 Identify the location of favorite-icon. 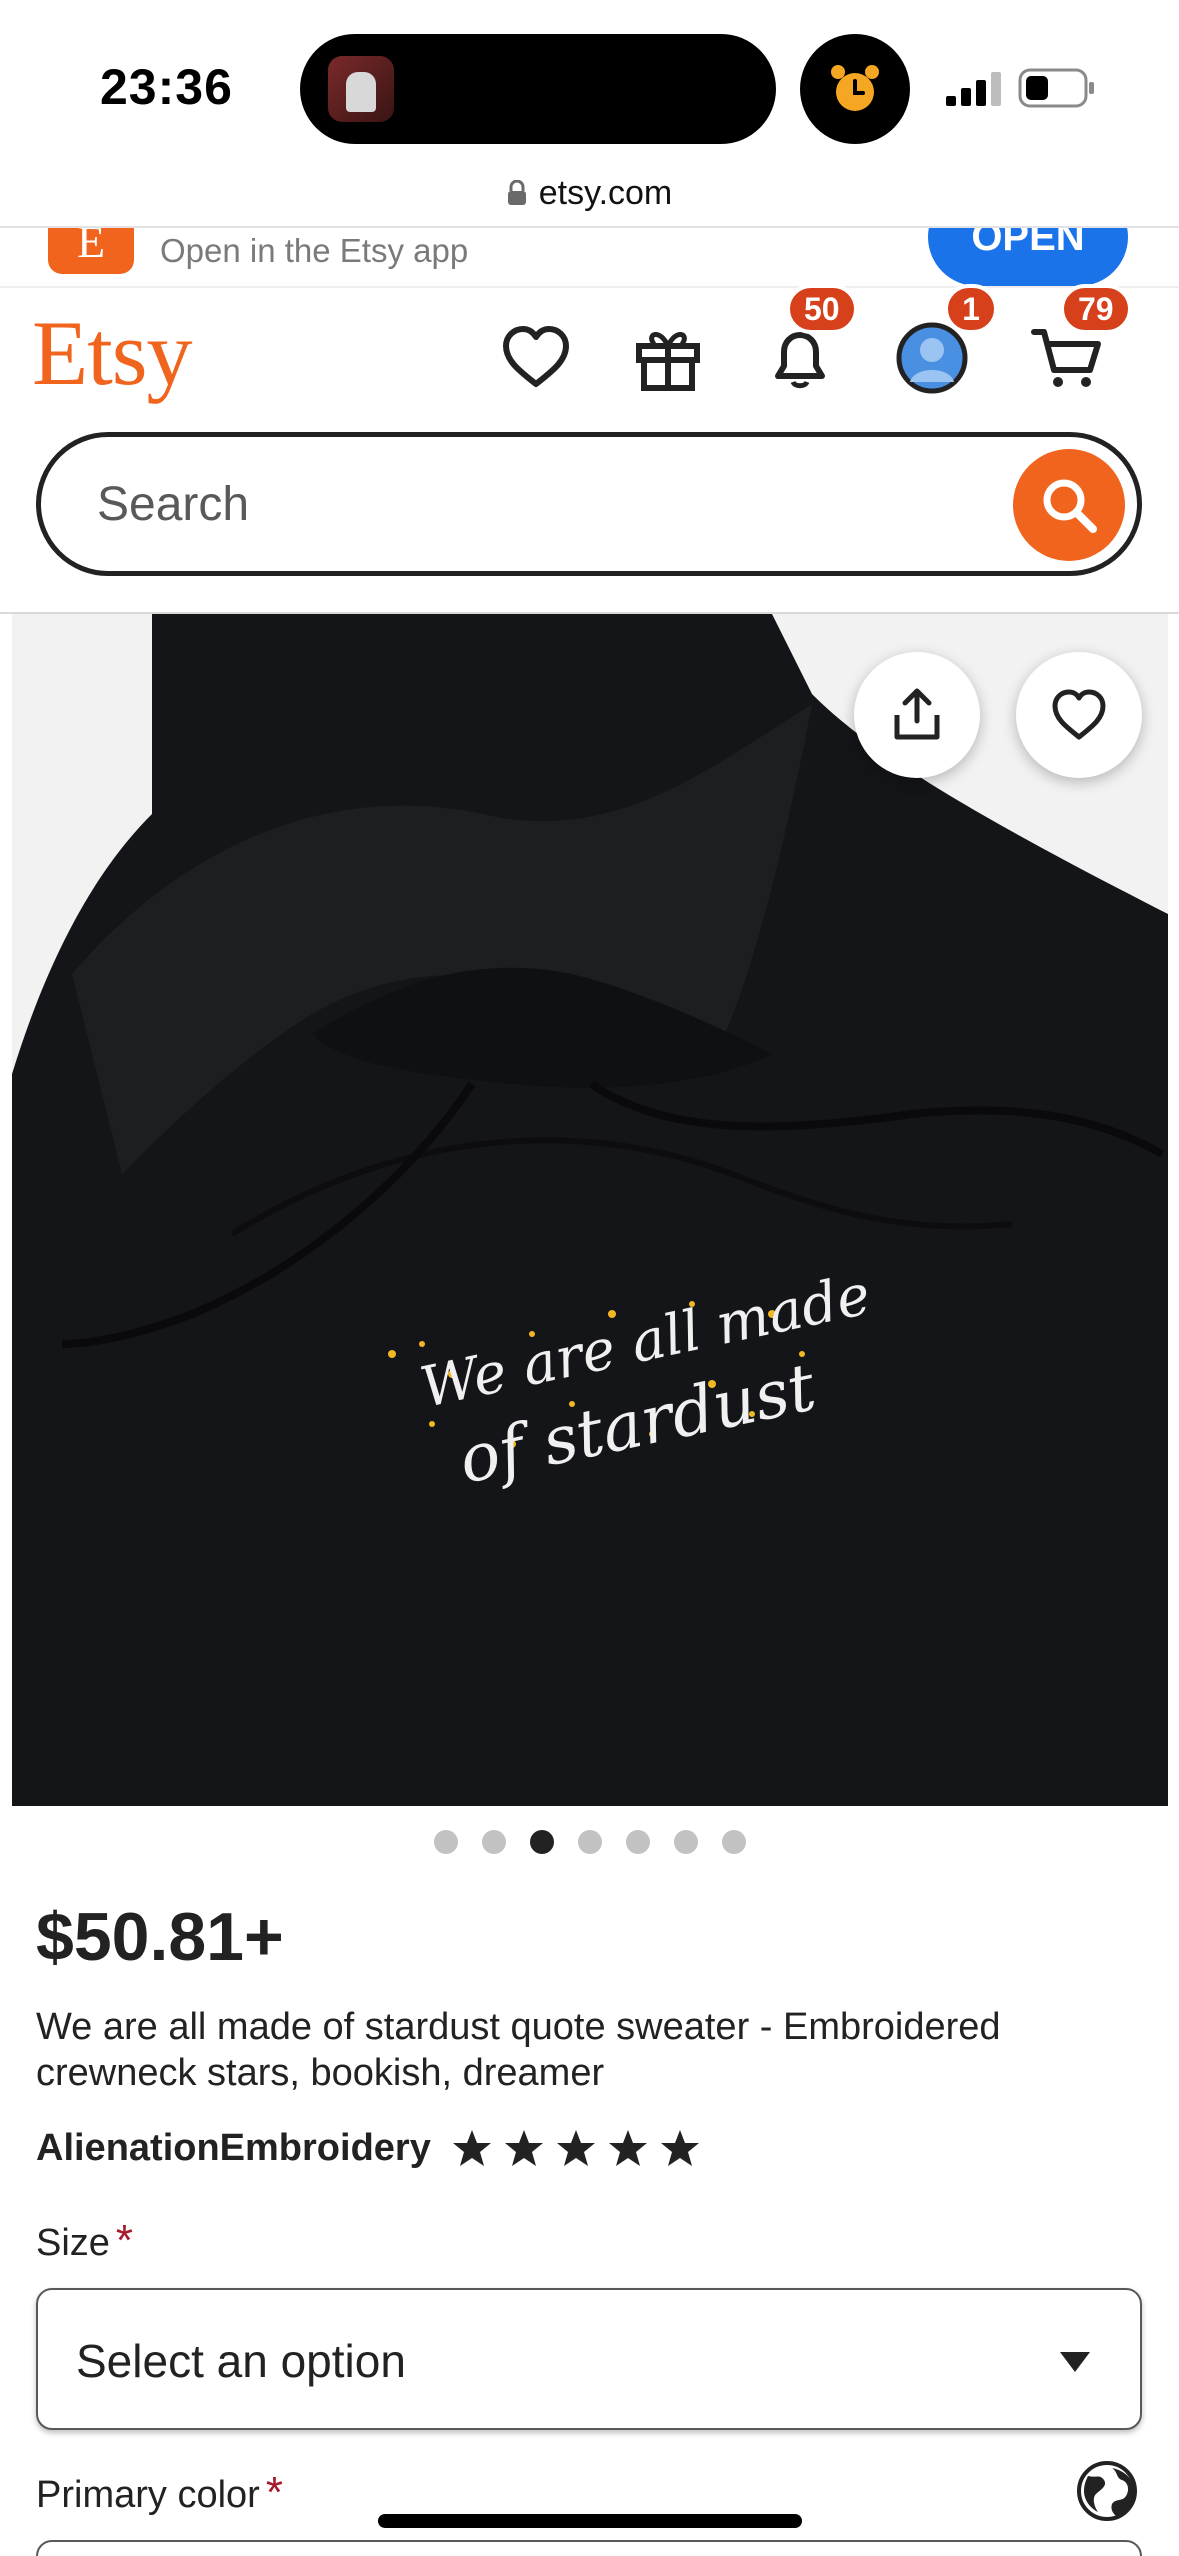
(1079, 714).